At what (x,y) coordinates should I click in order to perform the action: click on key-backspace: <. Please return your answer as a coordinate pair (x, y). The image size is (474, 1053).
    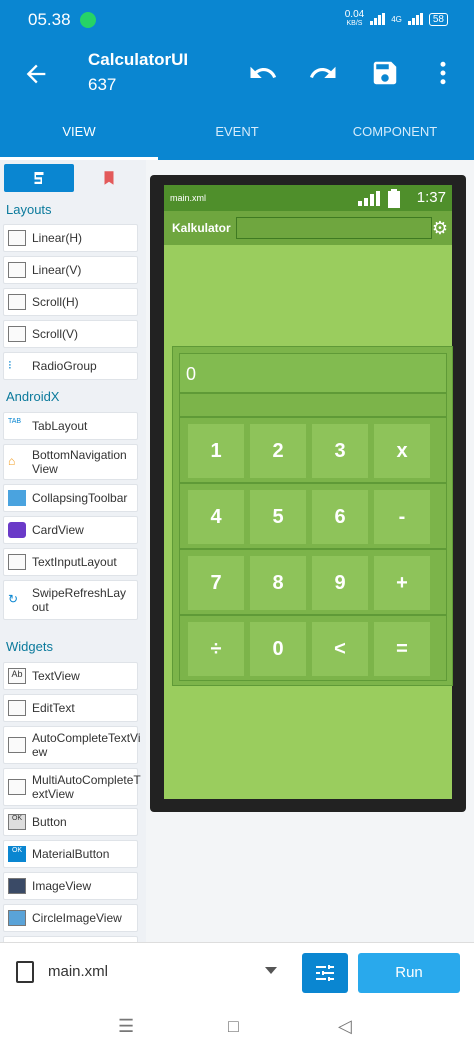
    Looking at the image, I should click on (340, 649).